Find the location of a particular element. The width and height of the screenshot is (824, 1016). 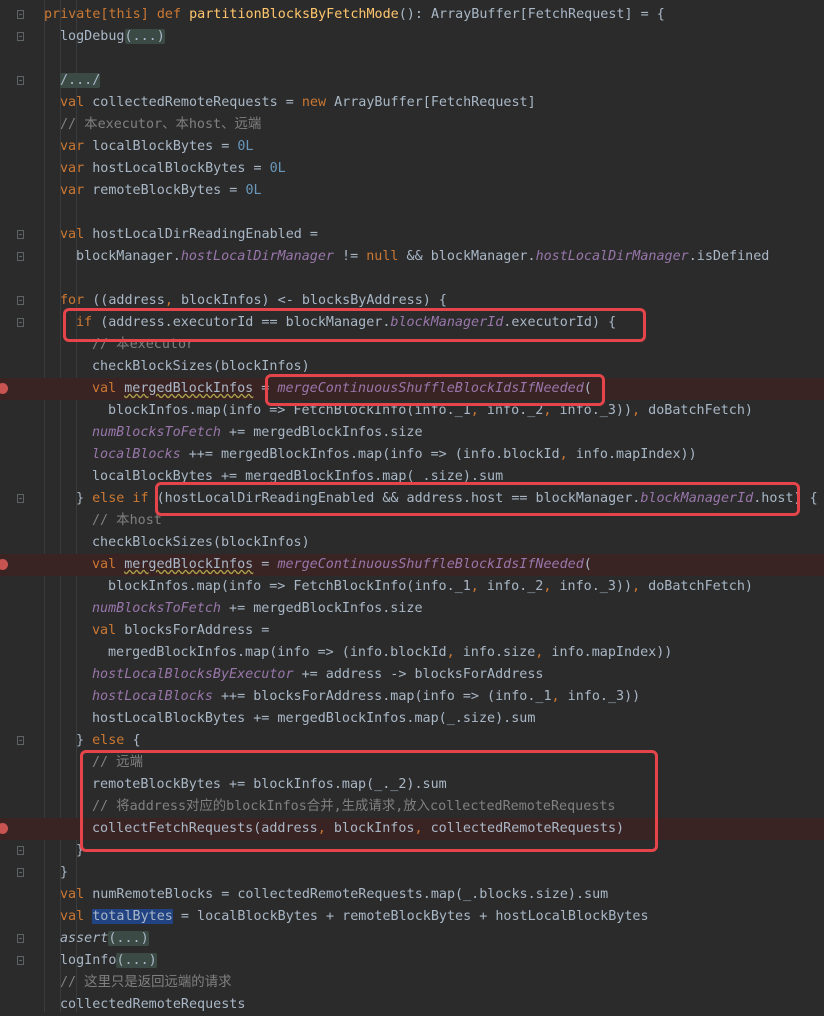

code-token: } is located at coordinates (84, 498).